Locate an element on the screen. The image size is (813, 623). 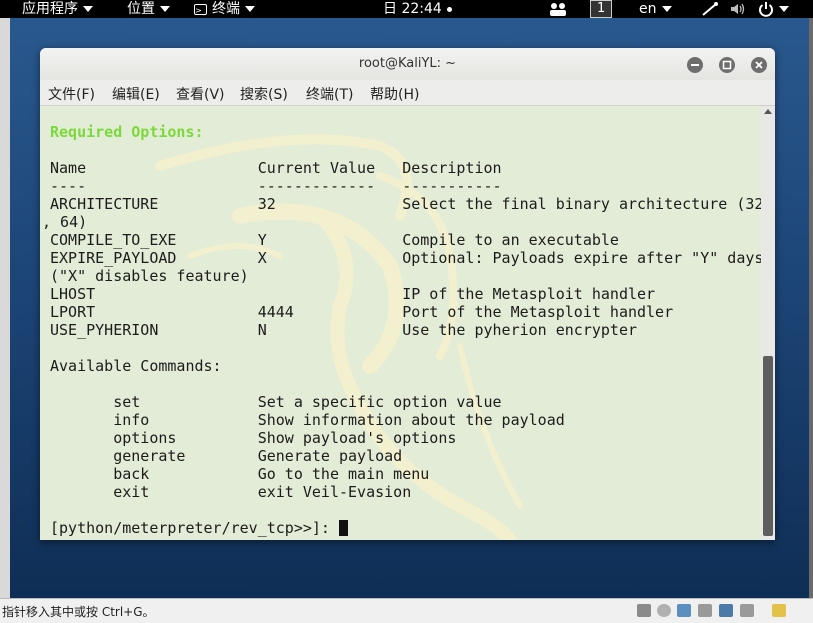
terminal-line: info Show information about the payload is located at coordinates (307, 420).